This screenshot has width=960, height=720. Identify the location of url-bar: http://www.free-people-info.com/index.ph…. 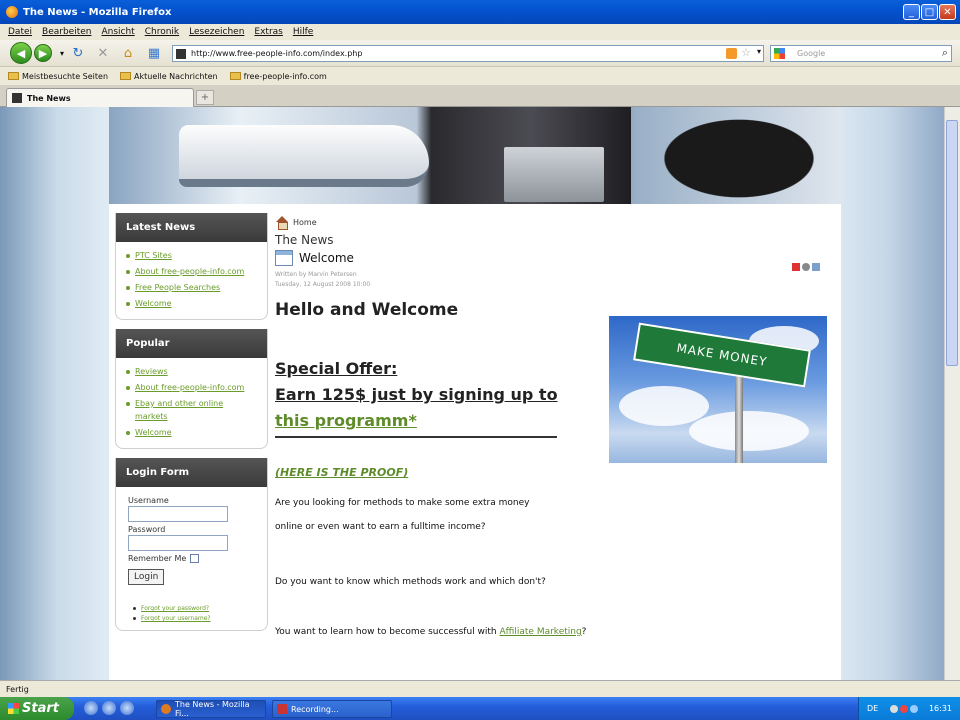
(468, 53).